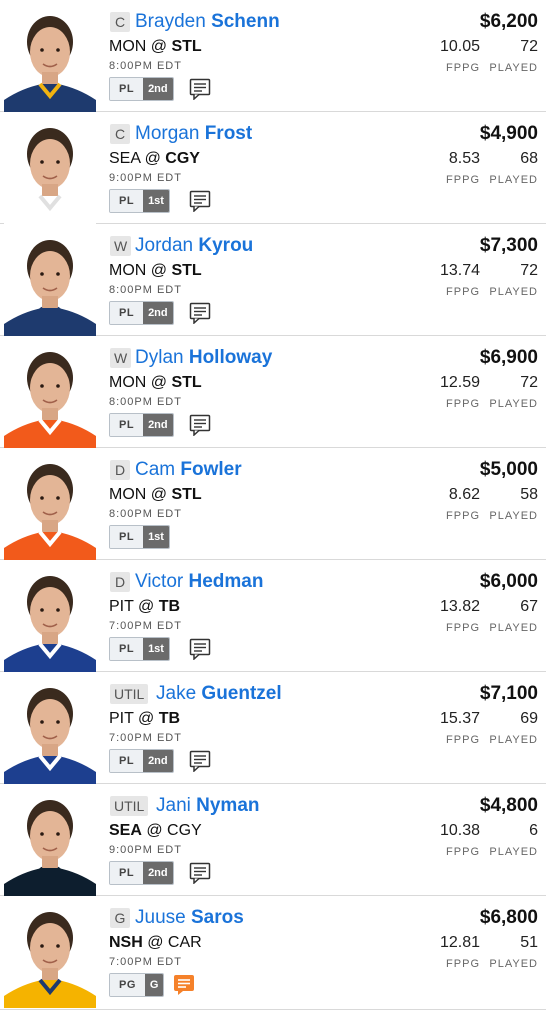 Image resolution: width=546 pixels, height=1018 pixels. I want to click on player-name-link: Jordan Kyrou, so click(194, 246).